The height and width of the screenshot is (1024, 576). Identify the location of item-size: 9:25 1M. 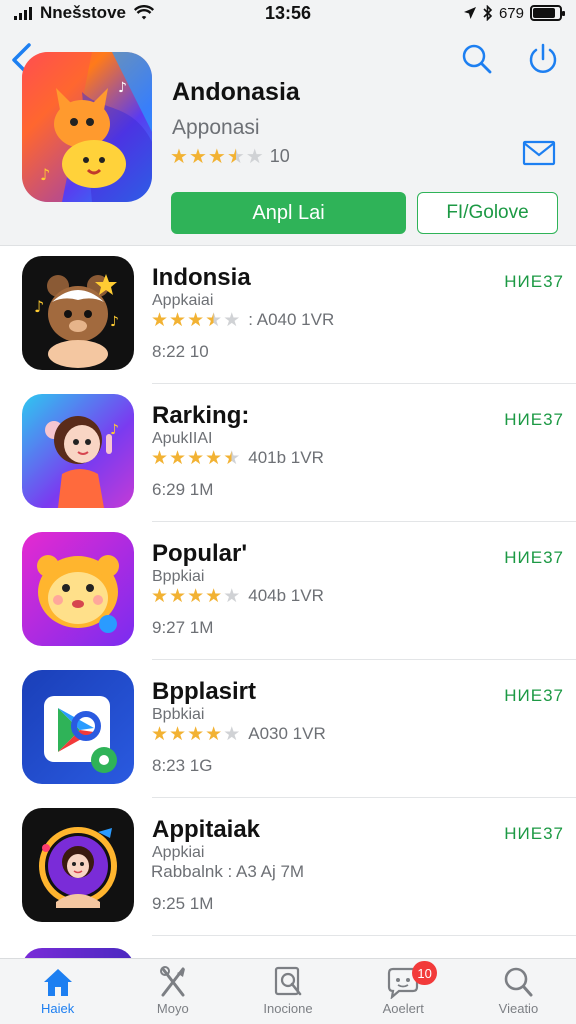
(183, 903).